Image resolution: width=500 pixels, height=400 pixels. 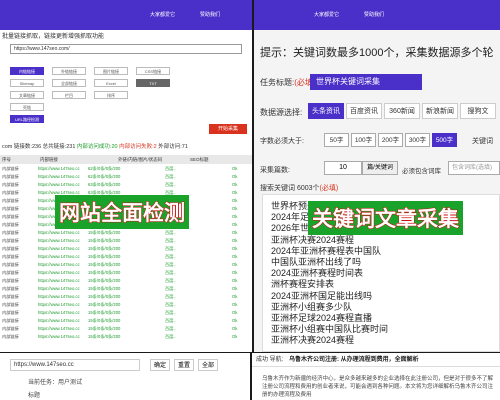 I want to click on grid-btn-url-check: URL路径检测, so click(x=27, y=119).